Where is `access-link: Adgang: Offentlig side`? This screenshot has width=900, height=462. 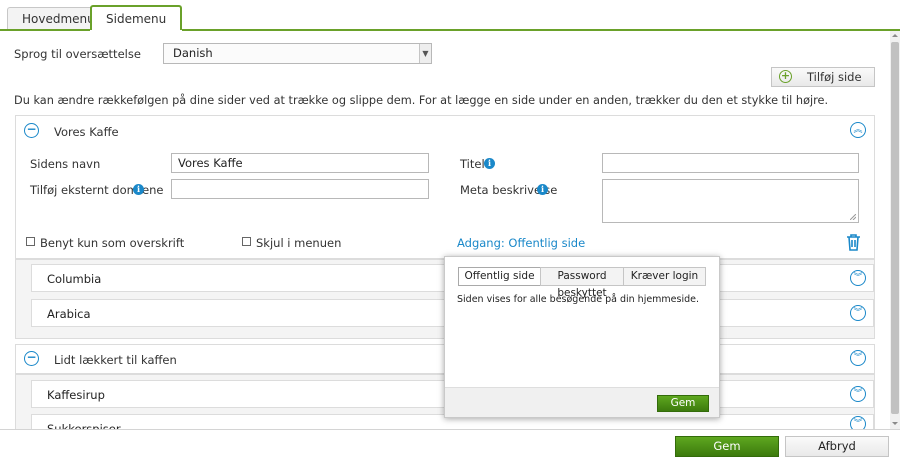 access-link: Adgang: Offentlig side is located at coordinates (521, 243).